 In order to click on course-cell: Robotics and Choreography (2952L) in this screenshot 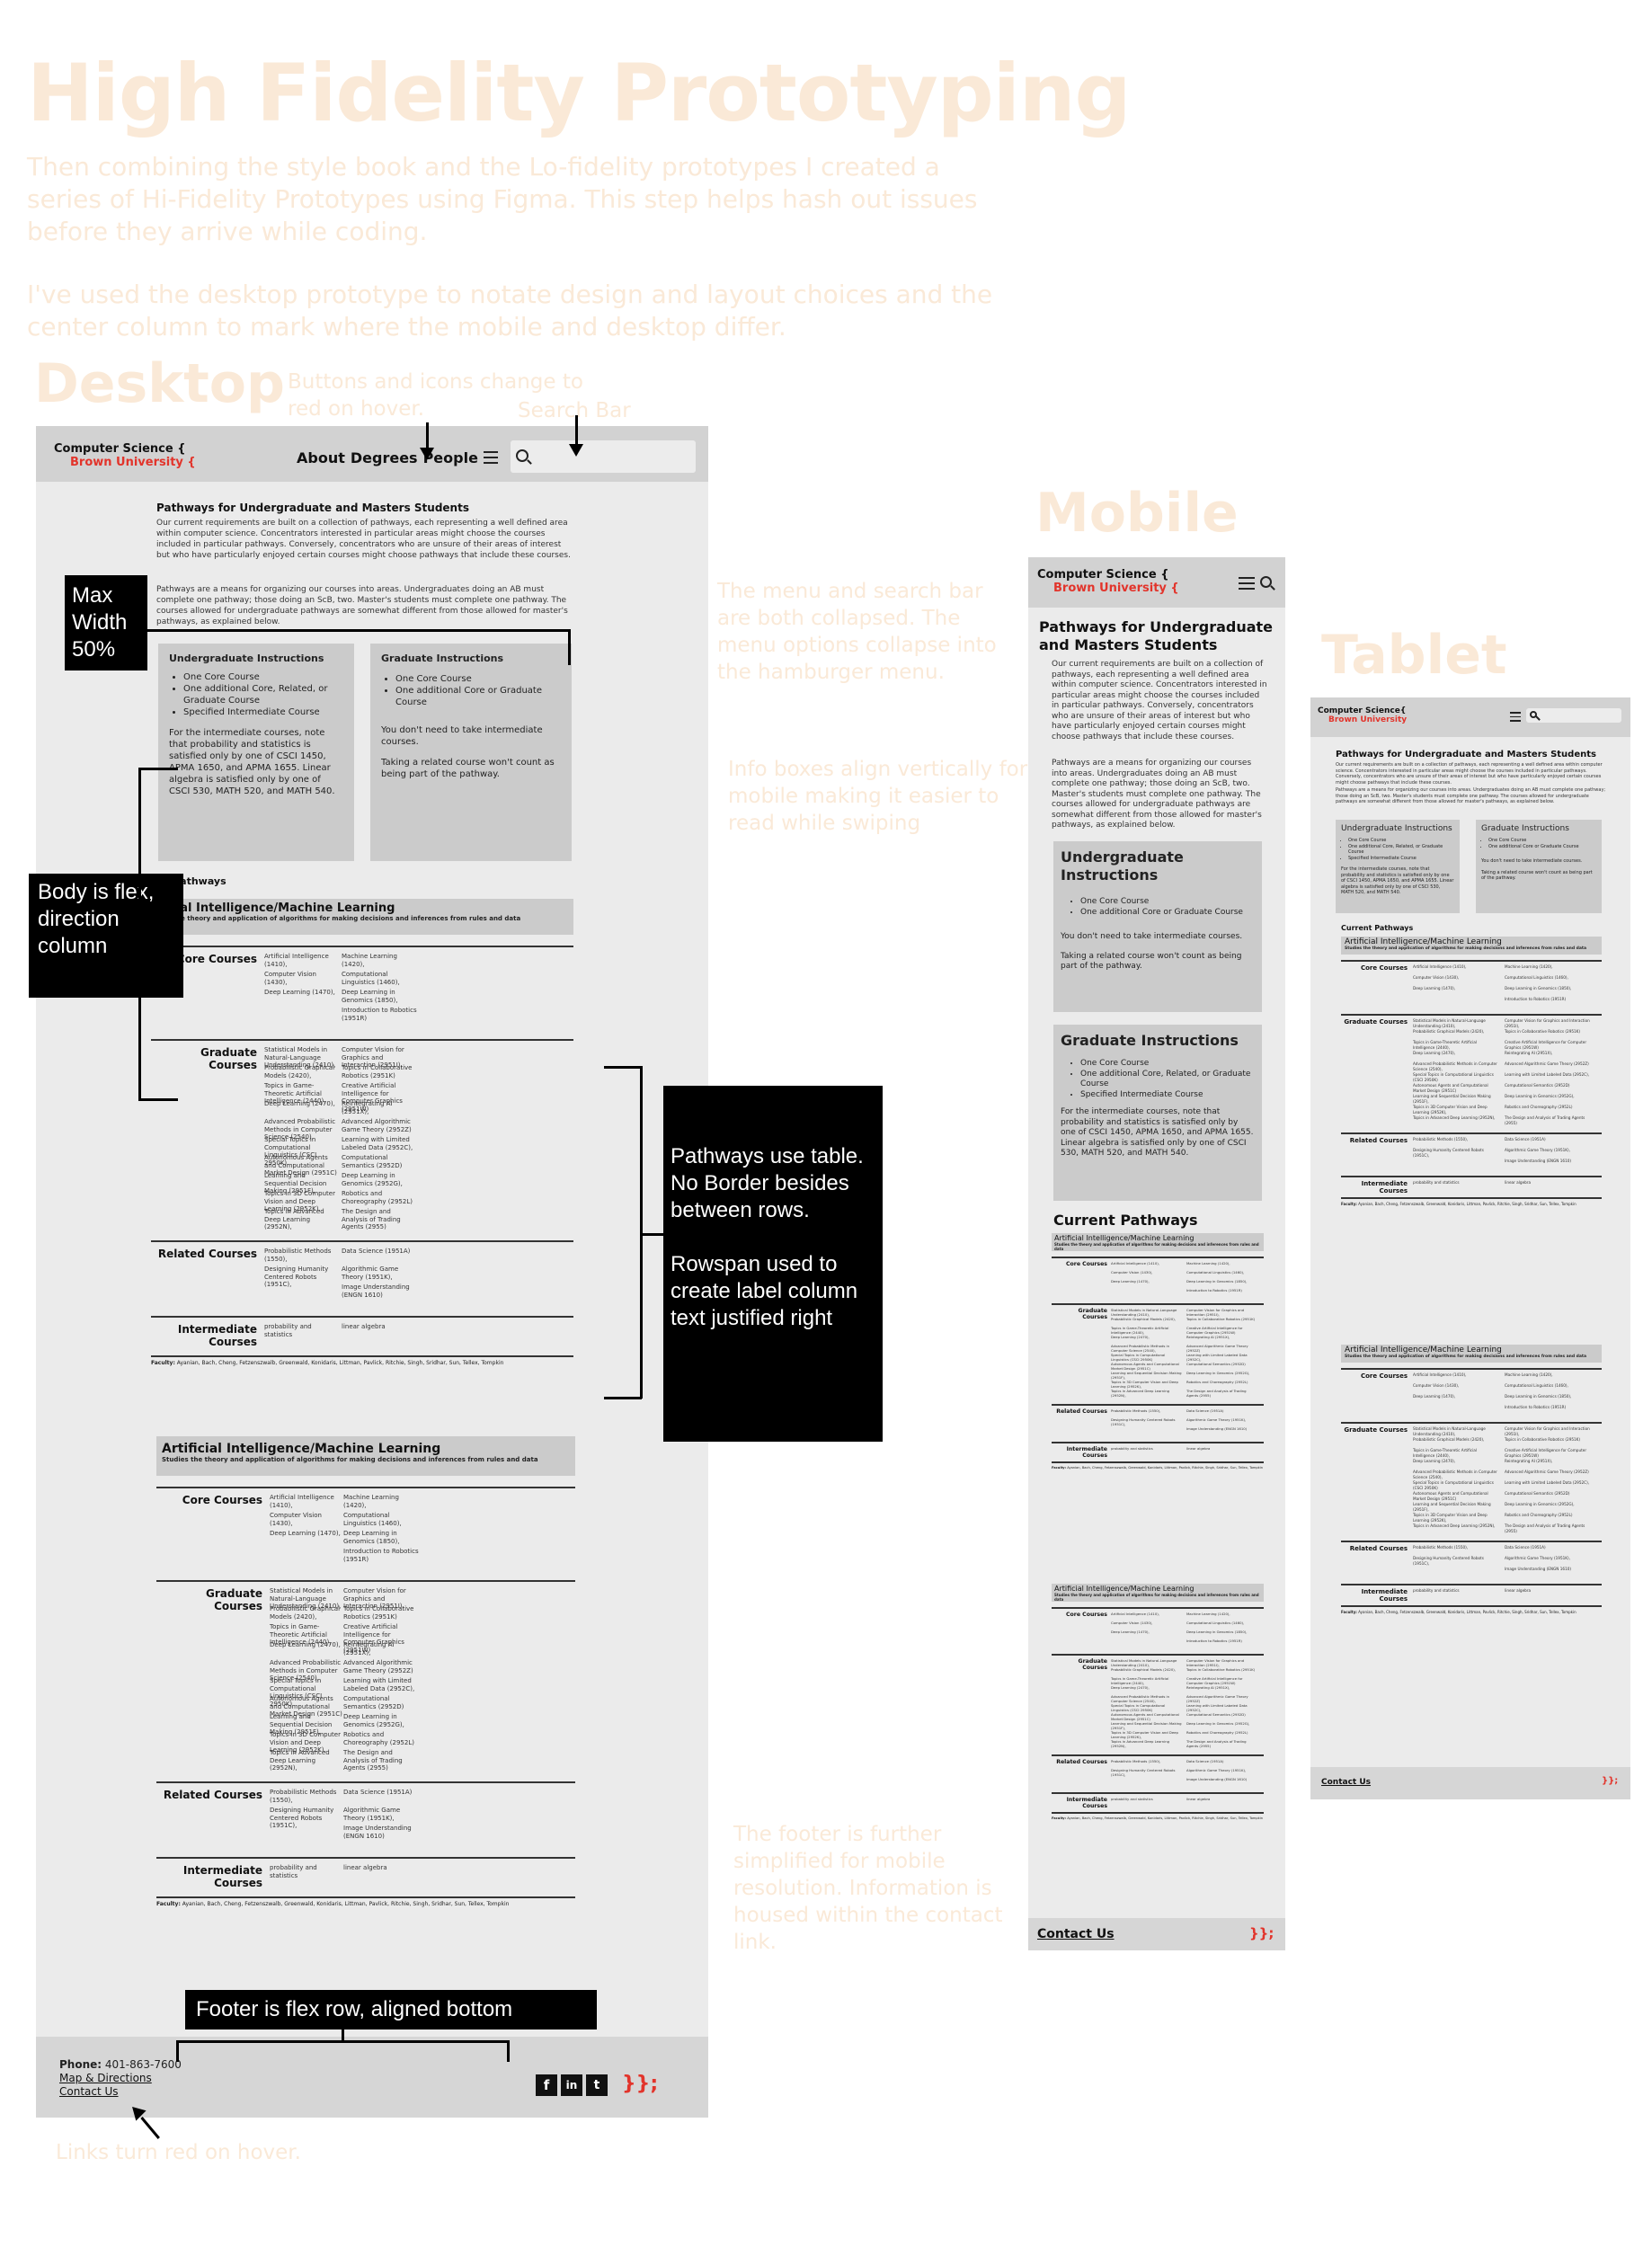, I will do `click(1222, 1382)`.